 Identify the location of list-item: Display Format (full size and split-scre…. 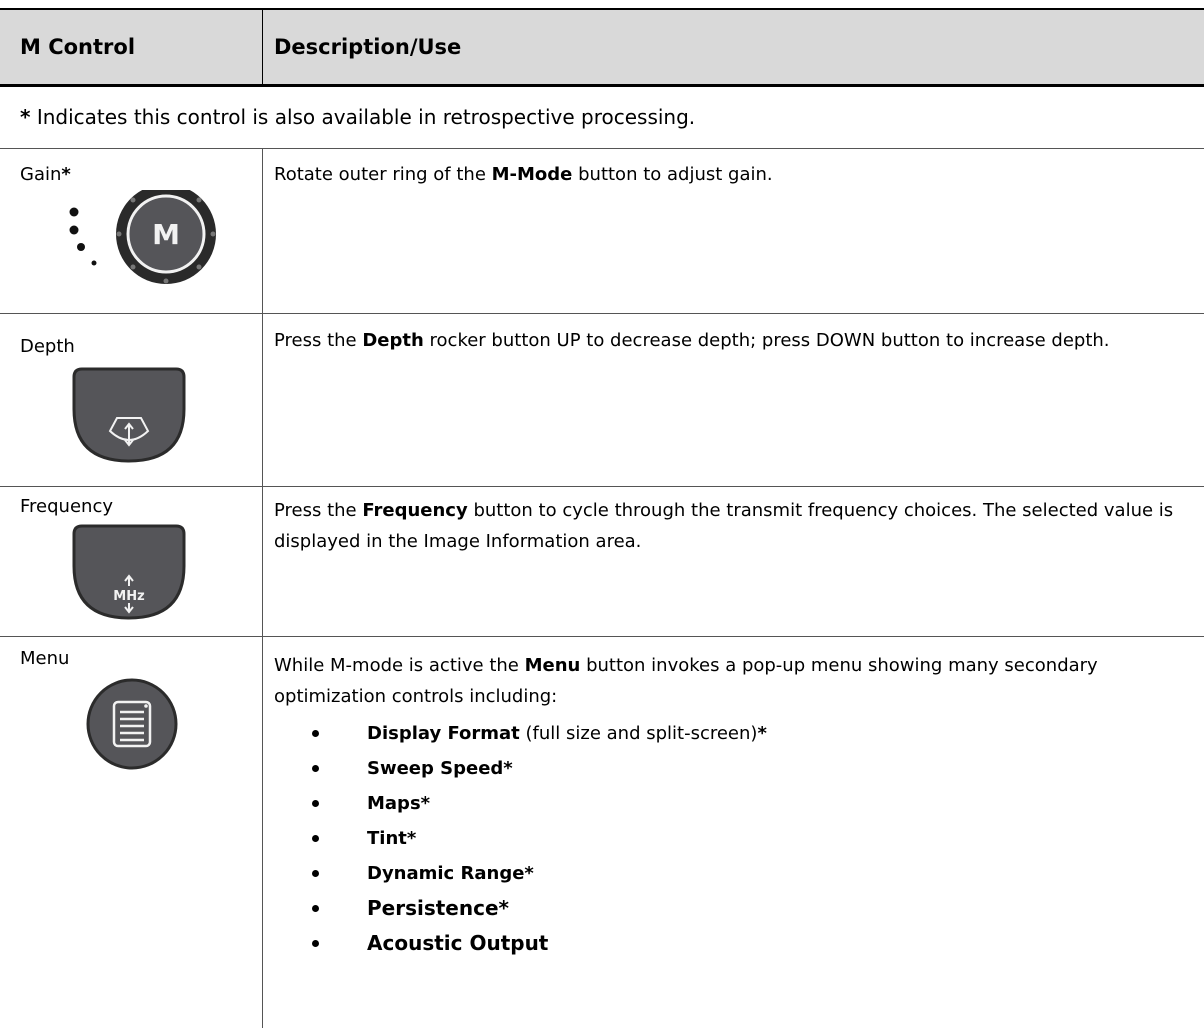
(520, 733).